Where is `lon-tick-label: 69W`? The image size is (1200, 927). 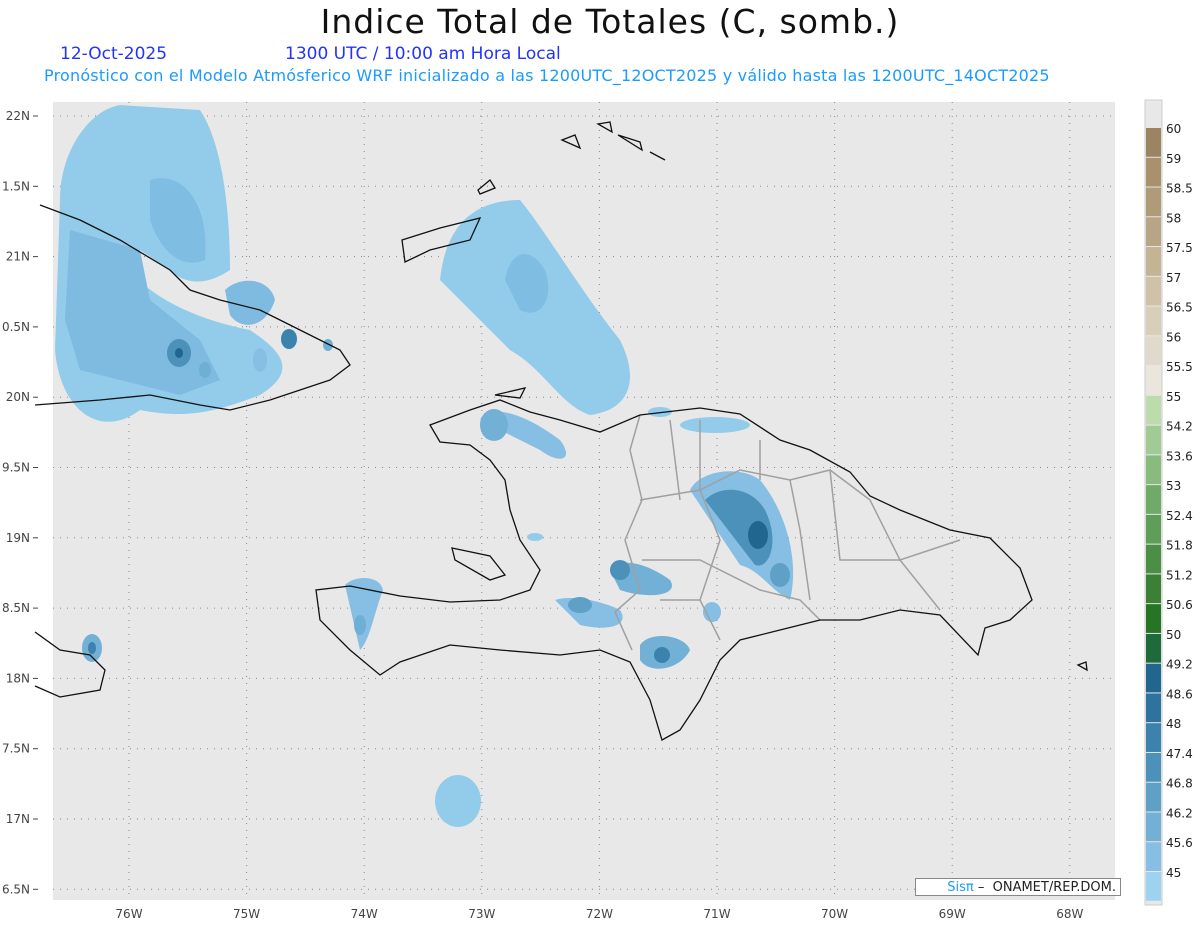
lon-tick-label: 69W is located at coordinates (952, 914).